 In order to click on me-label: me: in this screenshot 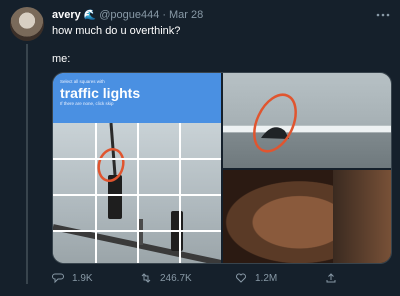, I will do `click(61, 59)`.